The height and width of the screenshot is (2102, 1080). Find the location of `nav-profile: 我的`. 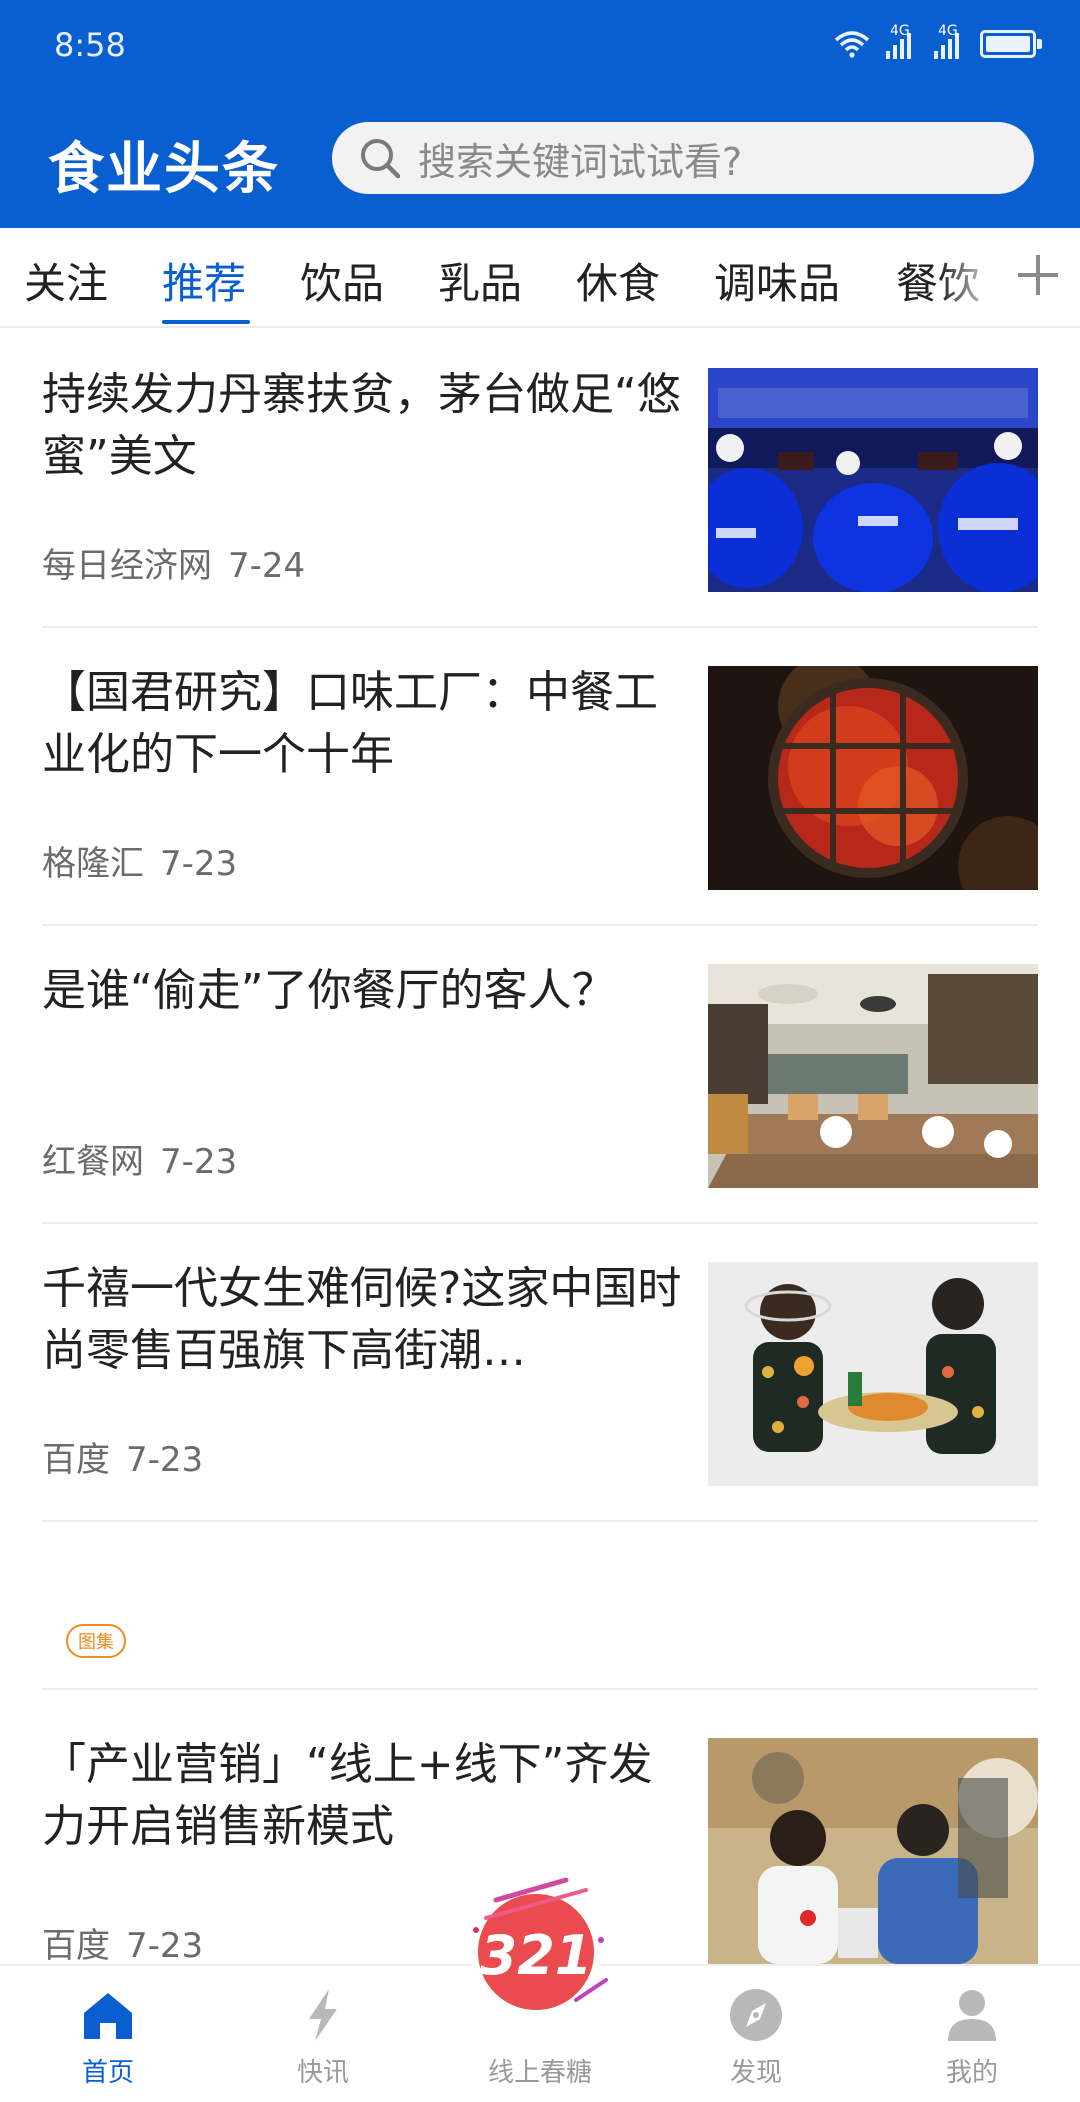

nav-profile: 我的 is located at coordinates (972, 2036).